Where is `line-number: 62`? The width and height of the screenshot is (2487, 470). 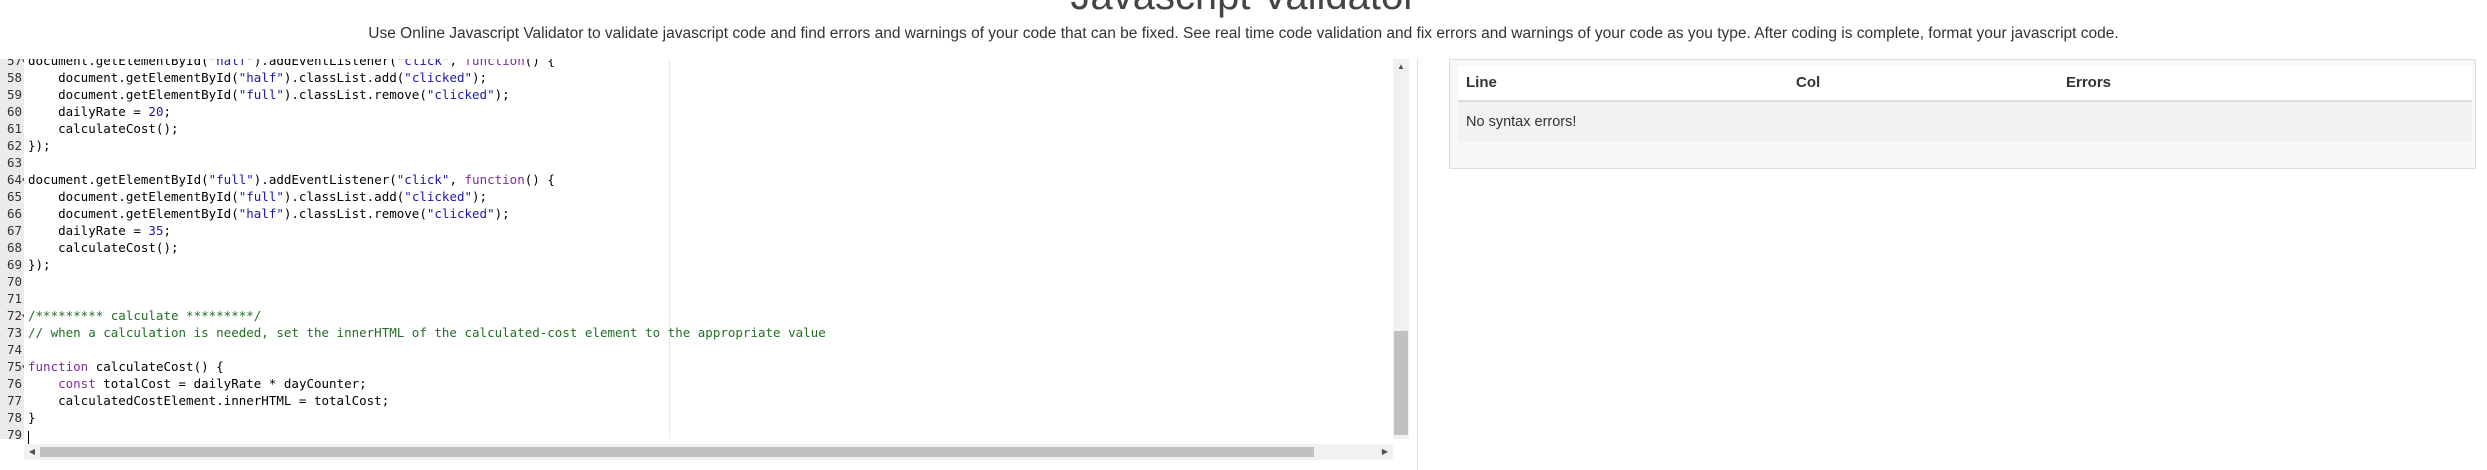
line-number: 62 is located at coordinates (14, 145).